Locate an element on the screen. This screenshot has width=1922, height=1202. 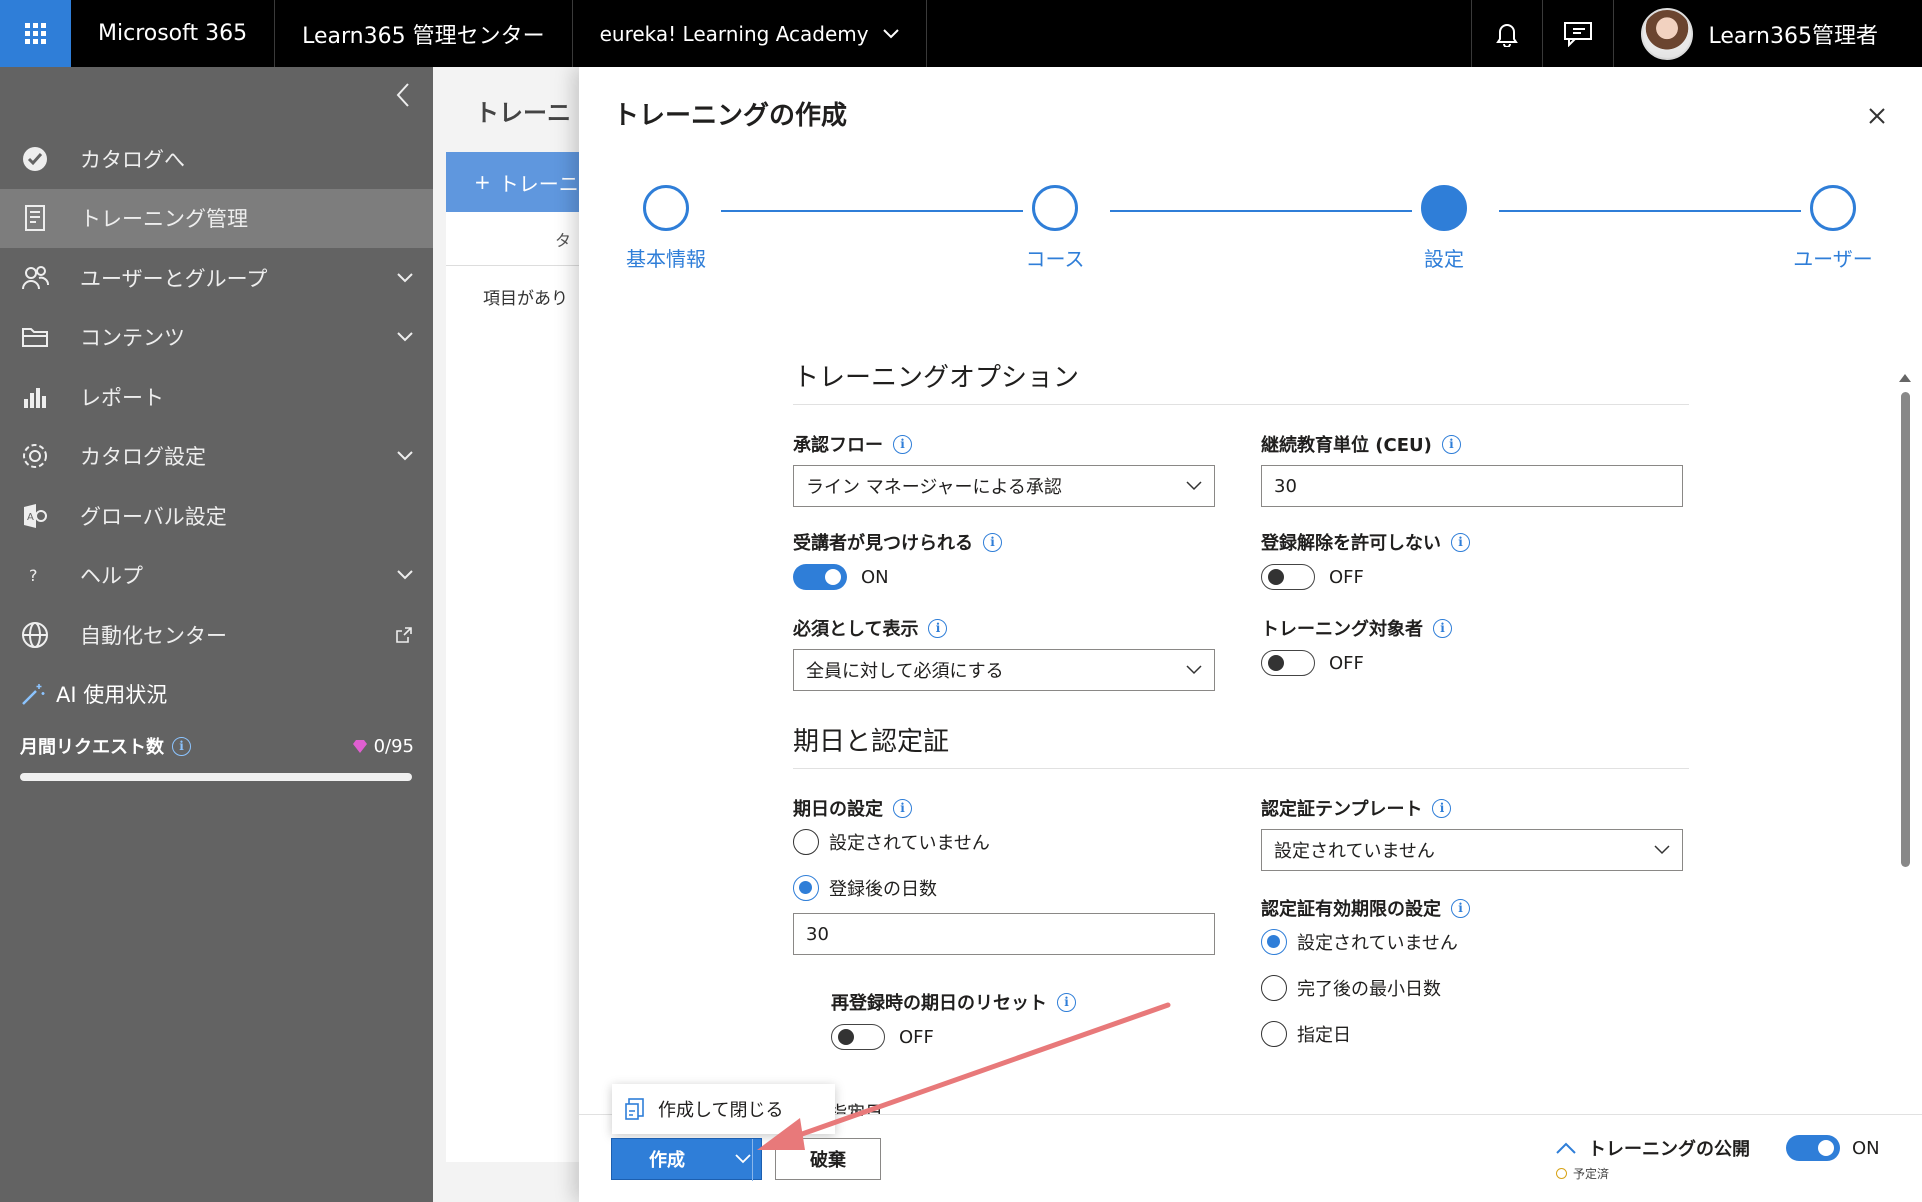
step-basic-info: 基本情報 is located at coordinates (666, 228).